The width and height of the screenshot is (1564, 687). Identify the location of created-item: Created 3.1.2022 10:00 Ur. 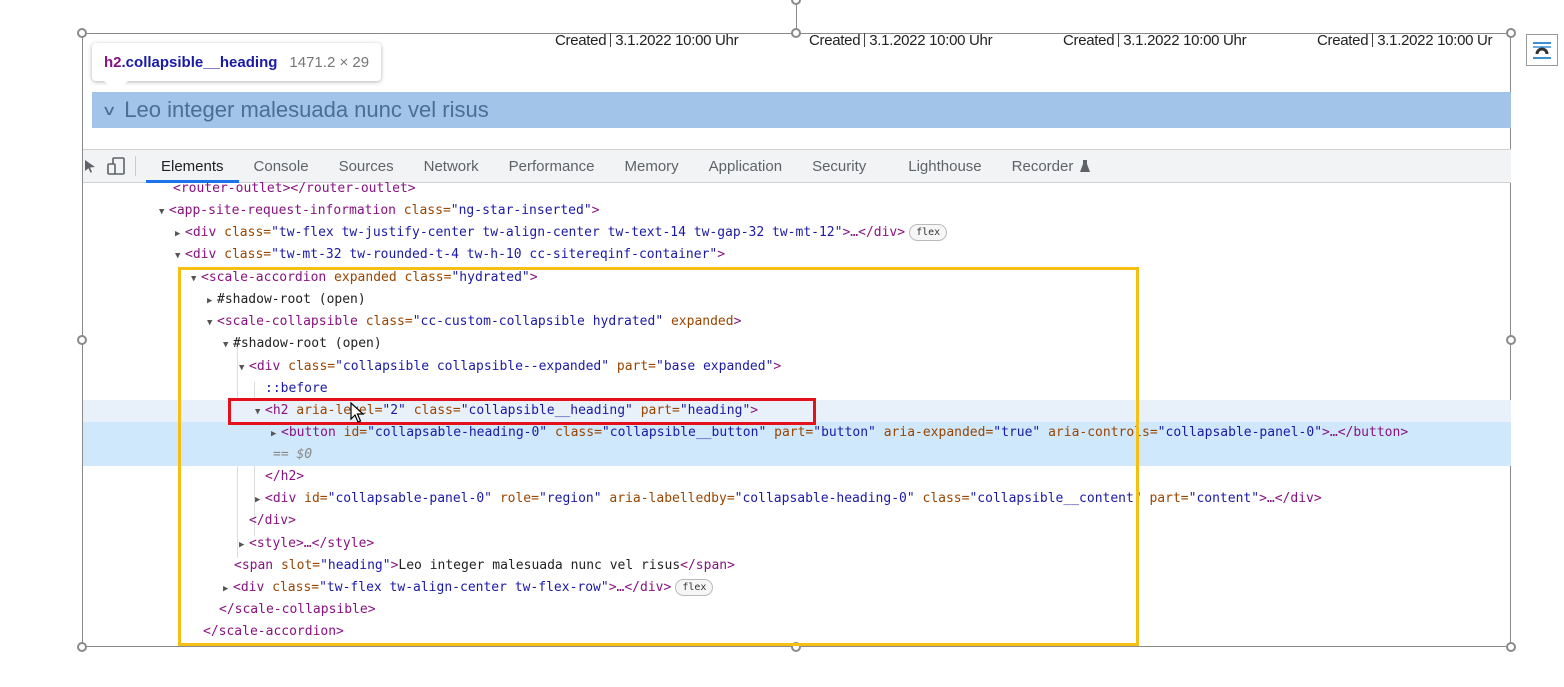
(1405, 40).